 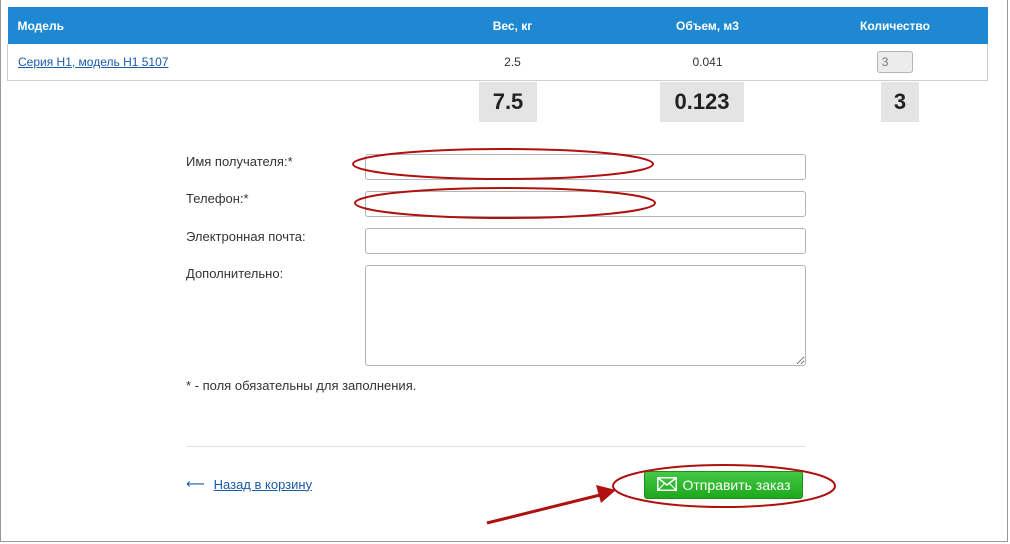 I want to click on total-volume: 0.123, so click(x=702, y=102).